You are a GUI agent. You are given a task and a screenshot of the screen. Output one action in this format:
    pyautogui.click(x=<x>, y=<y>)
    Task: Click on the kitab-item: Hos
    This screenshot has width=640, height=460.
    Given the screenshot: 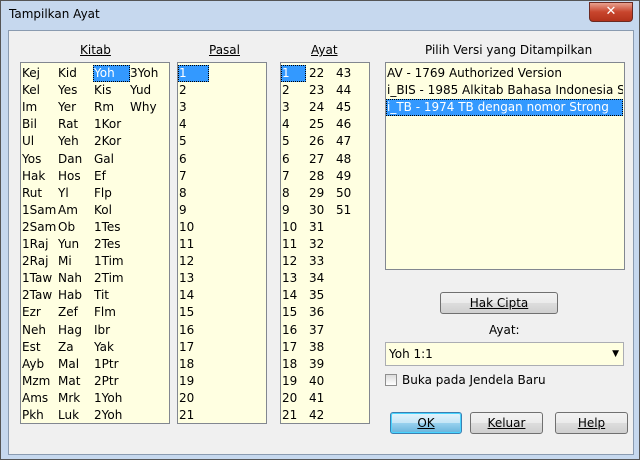 What is the action you would take?
    pyautogui.click(x=75, y=176)
    